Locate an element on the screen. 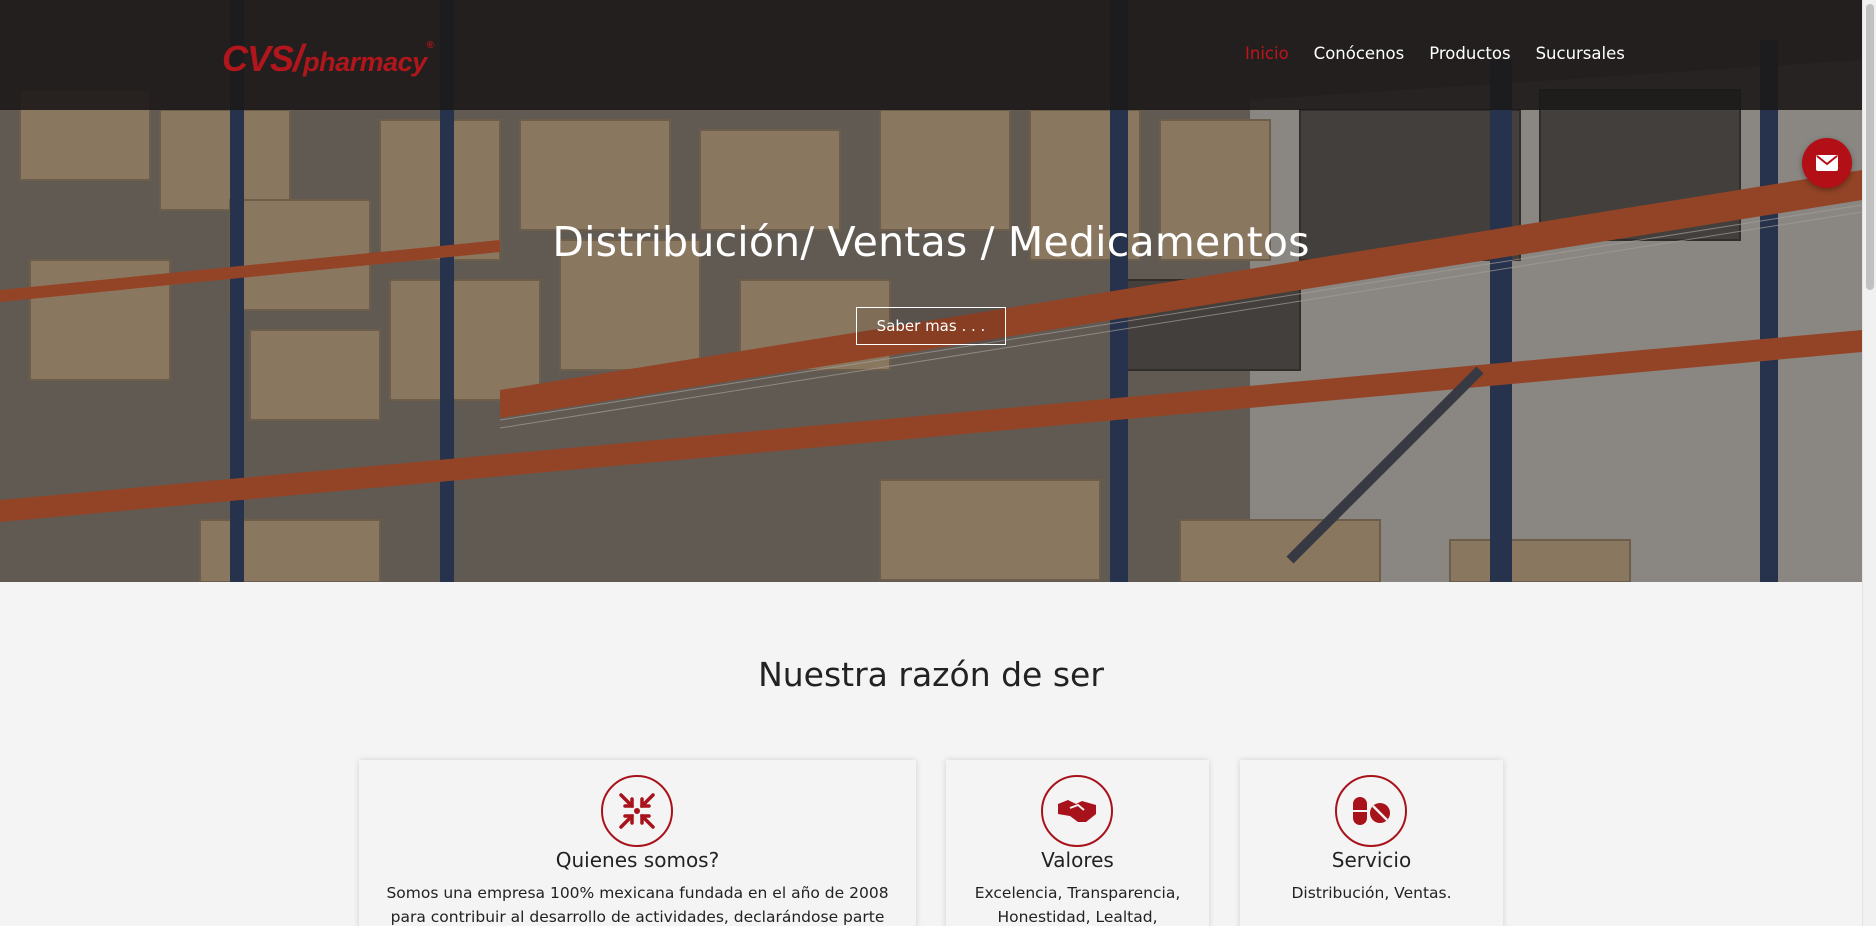  cvs-pharmacy-logo: CVS/pharmacy® is located at coordinates (328, 59).